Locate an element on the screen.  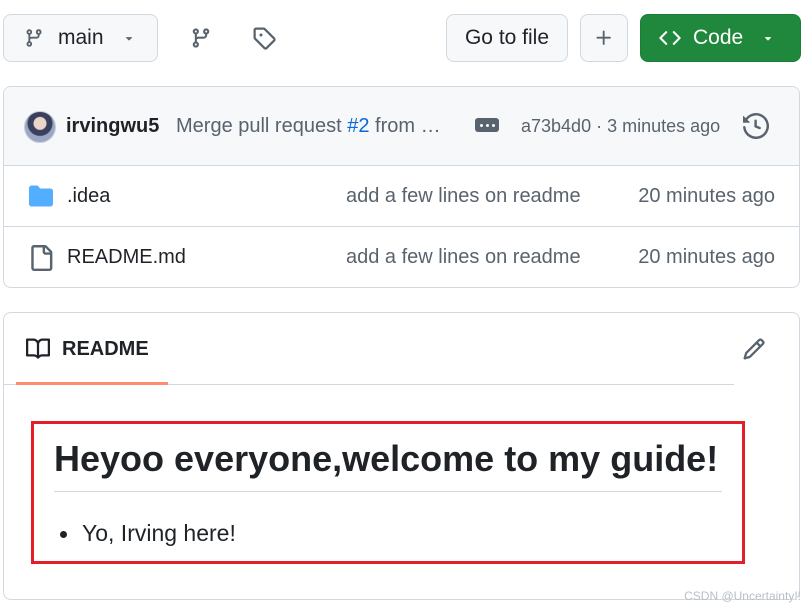
plus-icon is located at coordinates (604, 38).